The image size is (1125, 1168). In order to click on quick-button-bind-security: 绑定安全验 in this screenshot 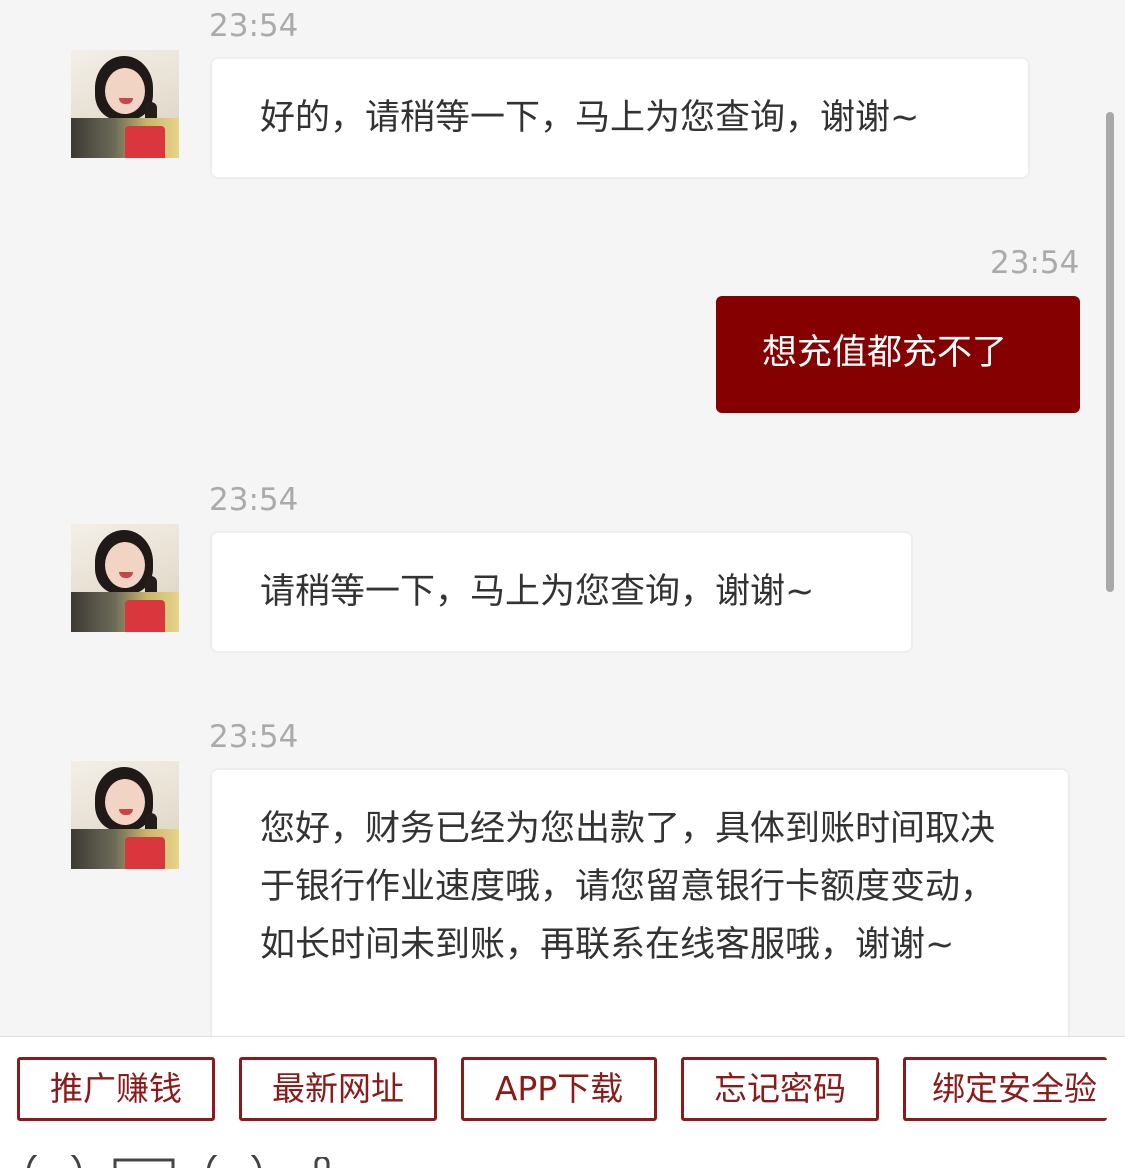, I will do `click(1005, 1089)`.